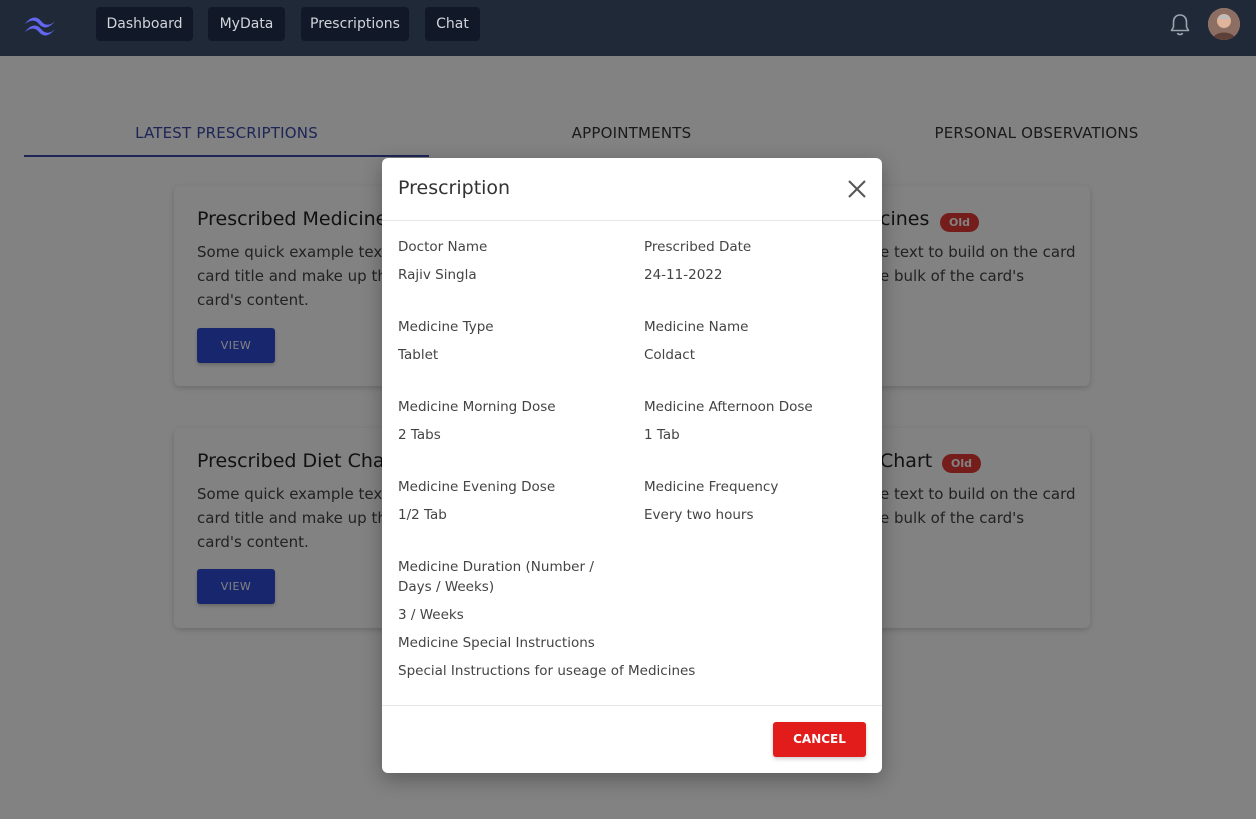 This screenshot has width=1256, height=819. What do you see at coordinates (683, 275) in the screenshot?
I see `prescribed-date-value: 24-11-2022` at bounding box center [683, 275].